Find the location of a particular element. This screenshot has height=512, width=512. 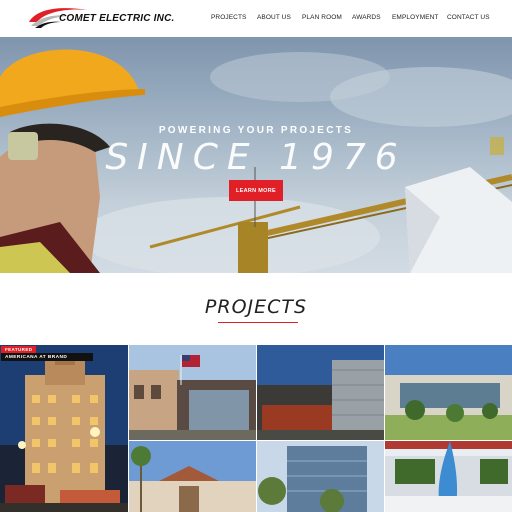

heading-divider is located at coordinates (258, 322).